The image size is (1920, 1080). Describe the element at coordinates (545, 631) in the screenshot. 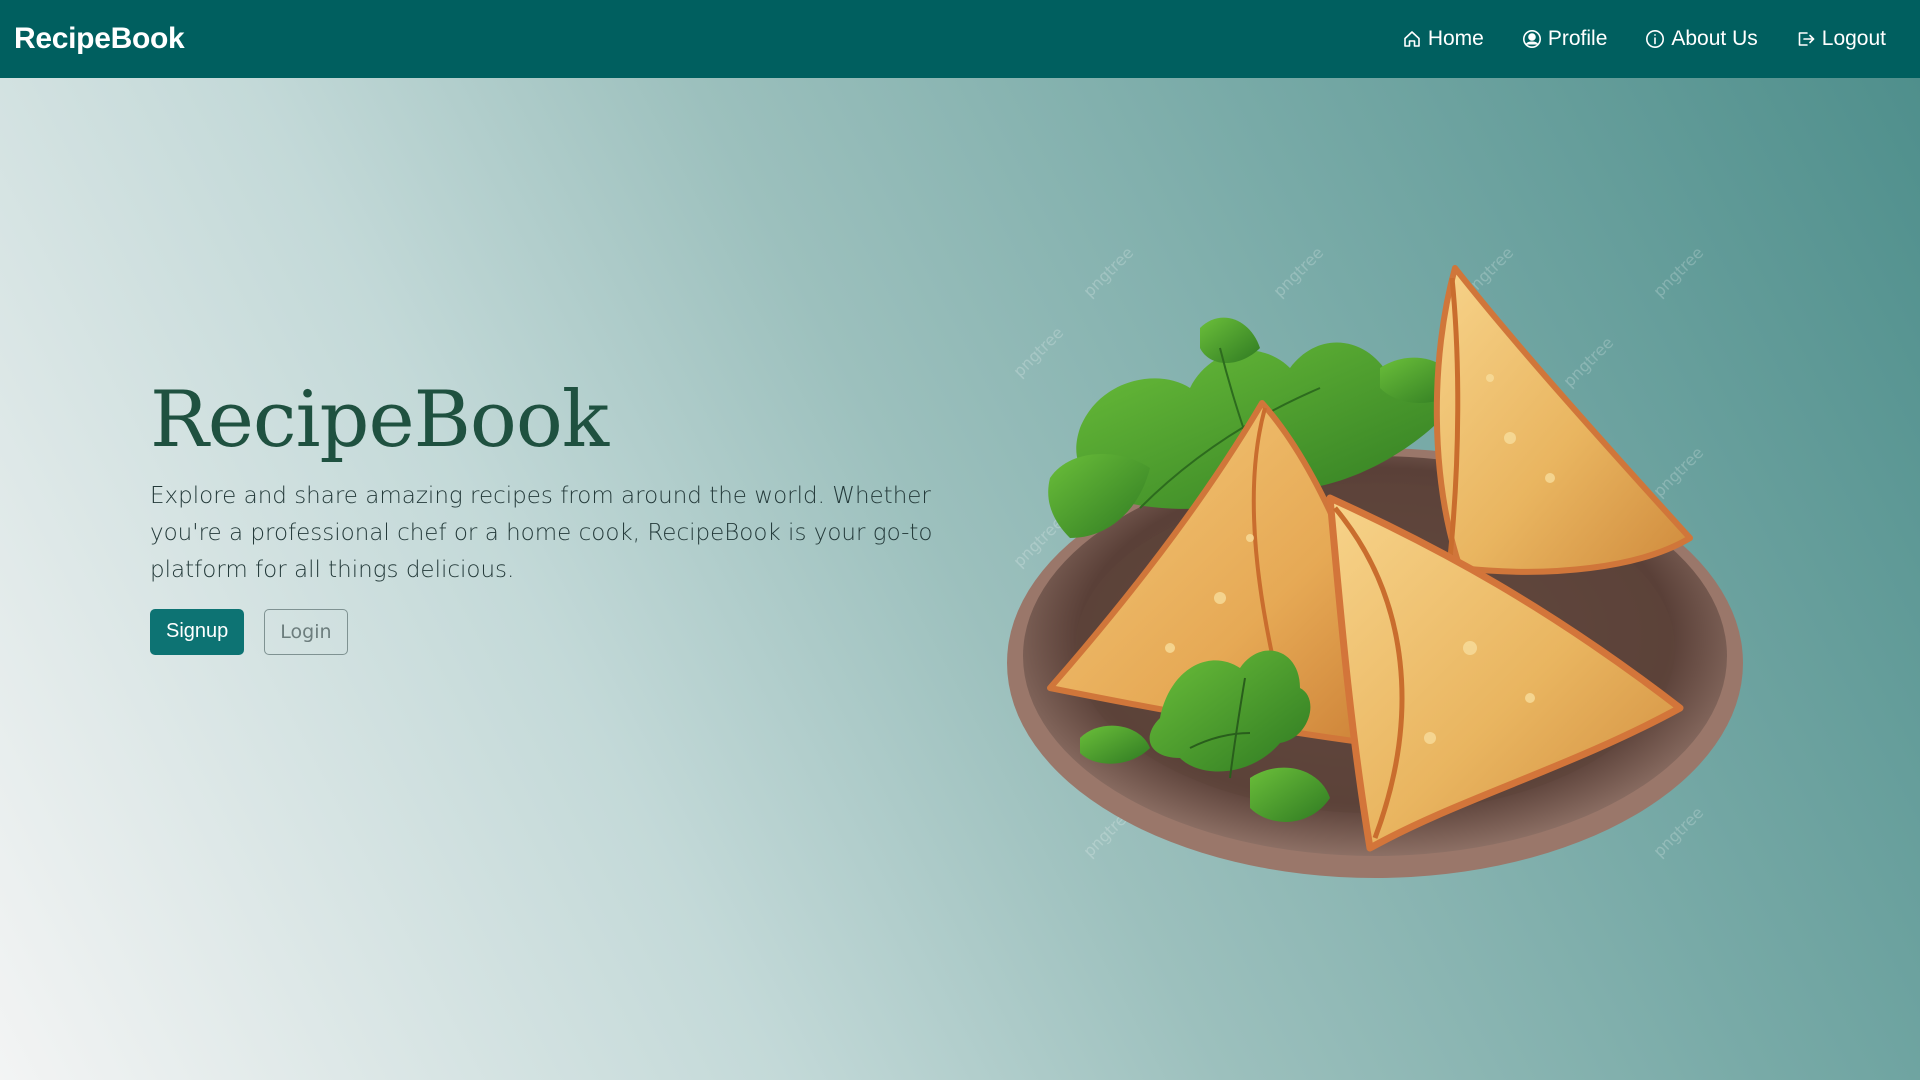

I see `hero-actions: Signup Login` at that location.